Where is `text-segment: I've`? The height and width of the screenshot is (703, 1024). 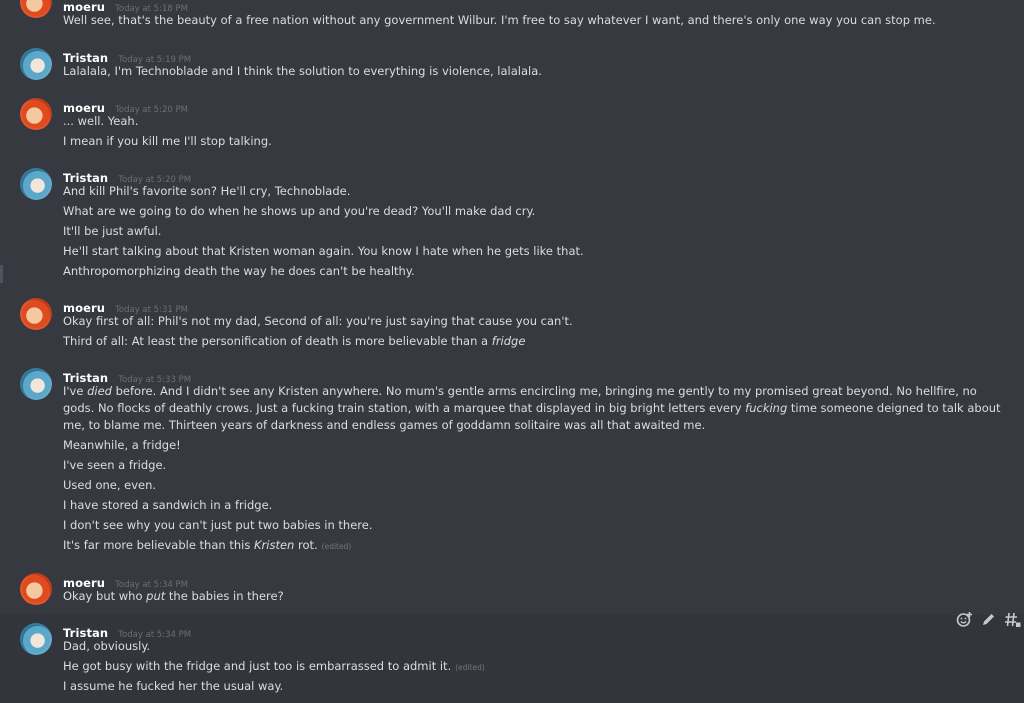
text-segment: I've is located at coordinates (75, 391).